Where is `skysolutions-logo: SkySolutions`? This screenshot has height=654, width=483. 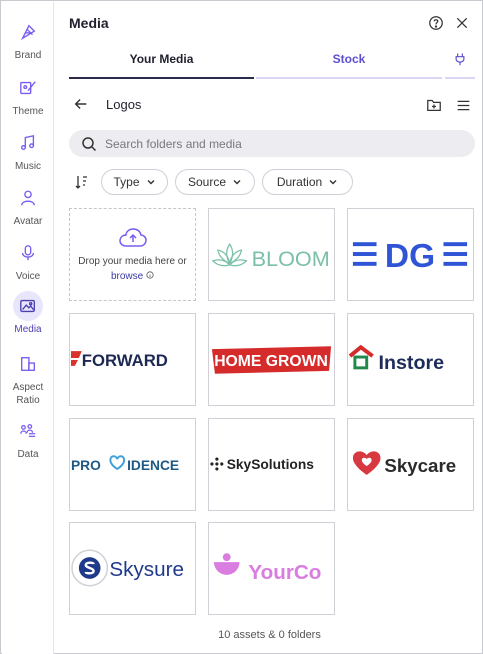
skysolutions-logo: SkySolutions is located at coordinates (262, 464).